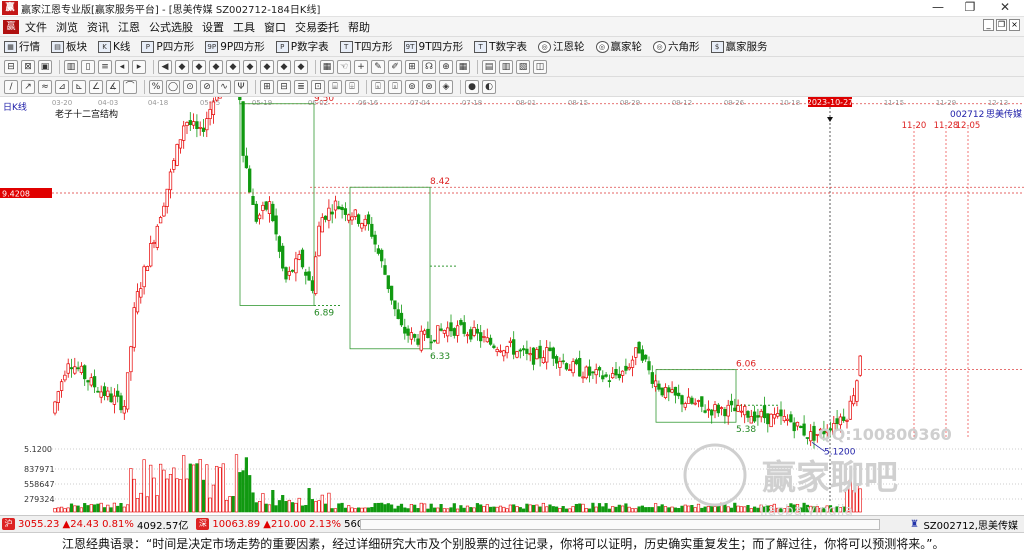 Image resolution: width=1024 pixels, height=554 pixels. I want to click on tool-icon: ∠, so click(96, 86).